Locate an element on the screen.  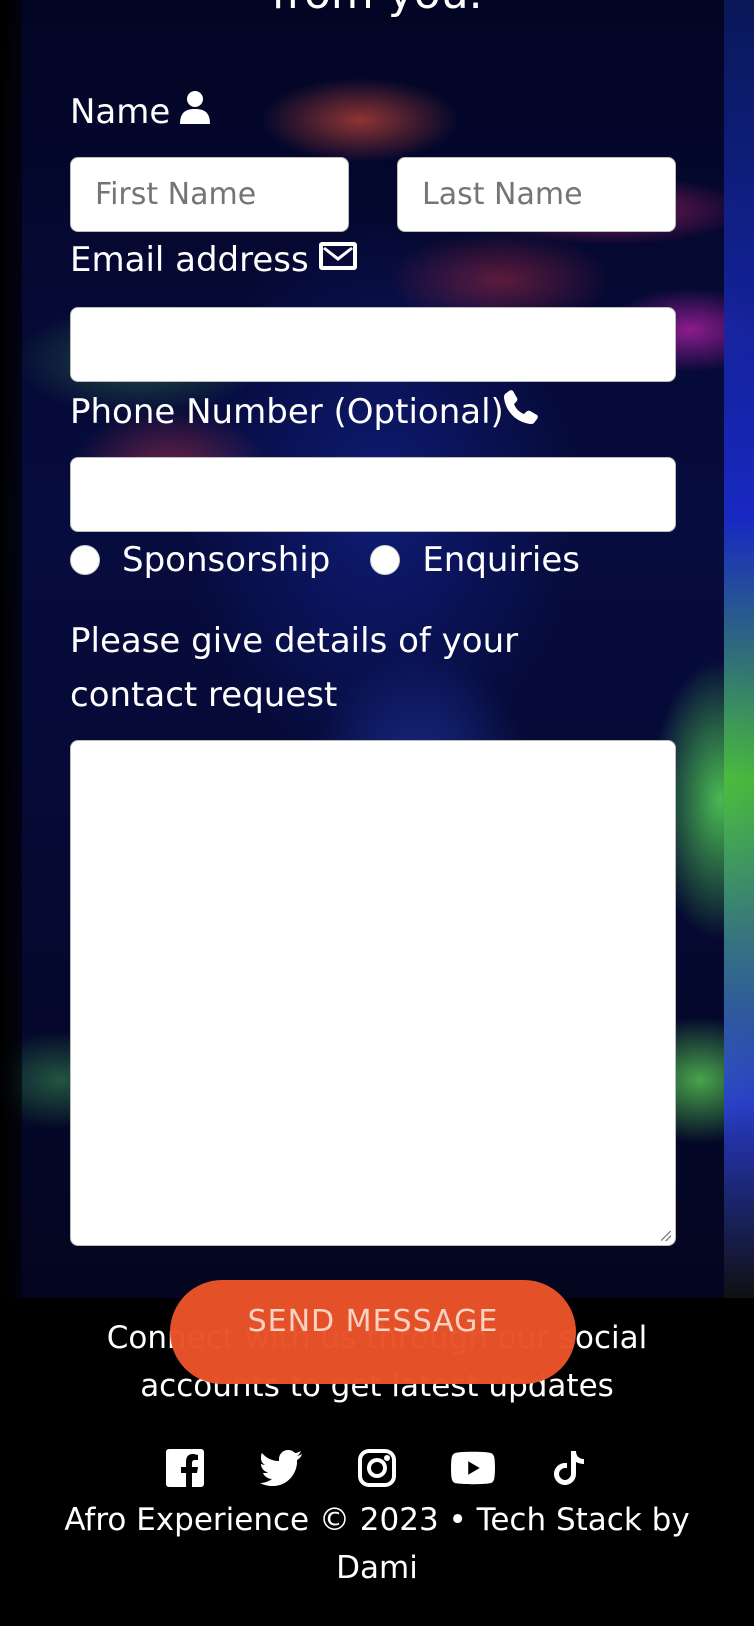
twitter-icon is located at coordinates (281, 1468).